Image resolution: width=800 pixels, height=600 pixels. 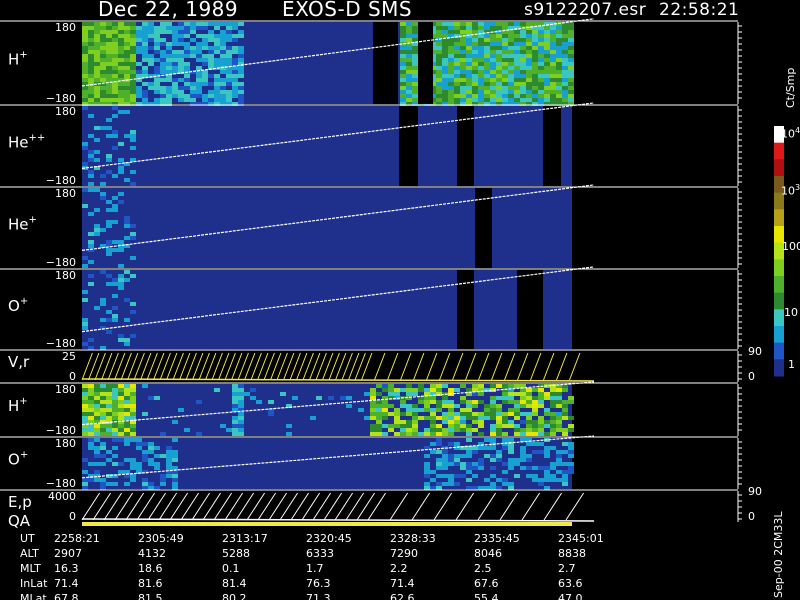 What do you see at coordinates (65, 275) in the screenshot?
I see `y-axis-max-label: 180` at bounding box center [65, 275].